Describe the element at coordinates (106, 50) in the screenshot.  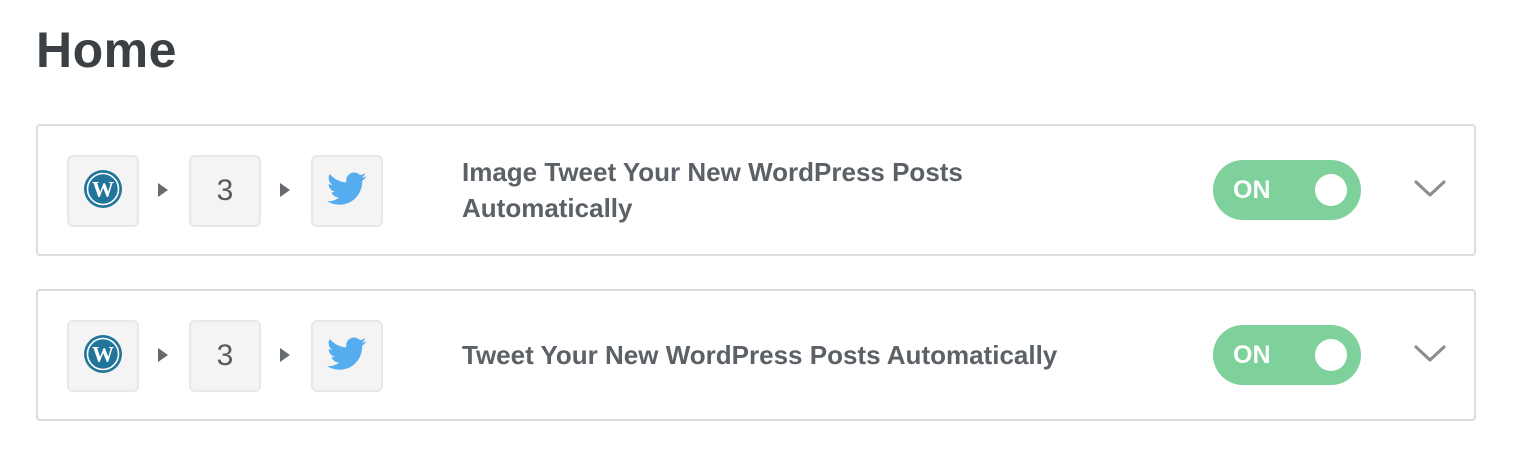
I see `page-title: Home` at that location.